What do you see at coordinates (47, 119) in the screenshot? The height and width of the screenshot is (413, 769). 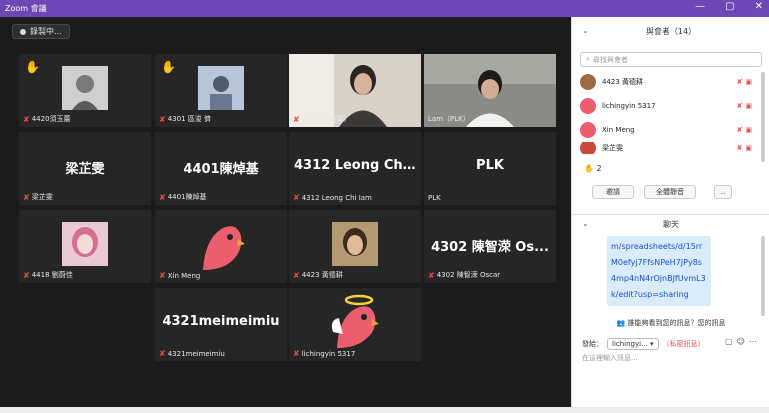 I see `tile-name: ✘ 4420須玉蕾` at bounding box center [47, 119].